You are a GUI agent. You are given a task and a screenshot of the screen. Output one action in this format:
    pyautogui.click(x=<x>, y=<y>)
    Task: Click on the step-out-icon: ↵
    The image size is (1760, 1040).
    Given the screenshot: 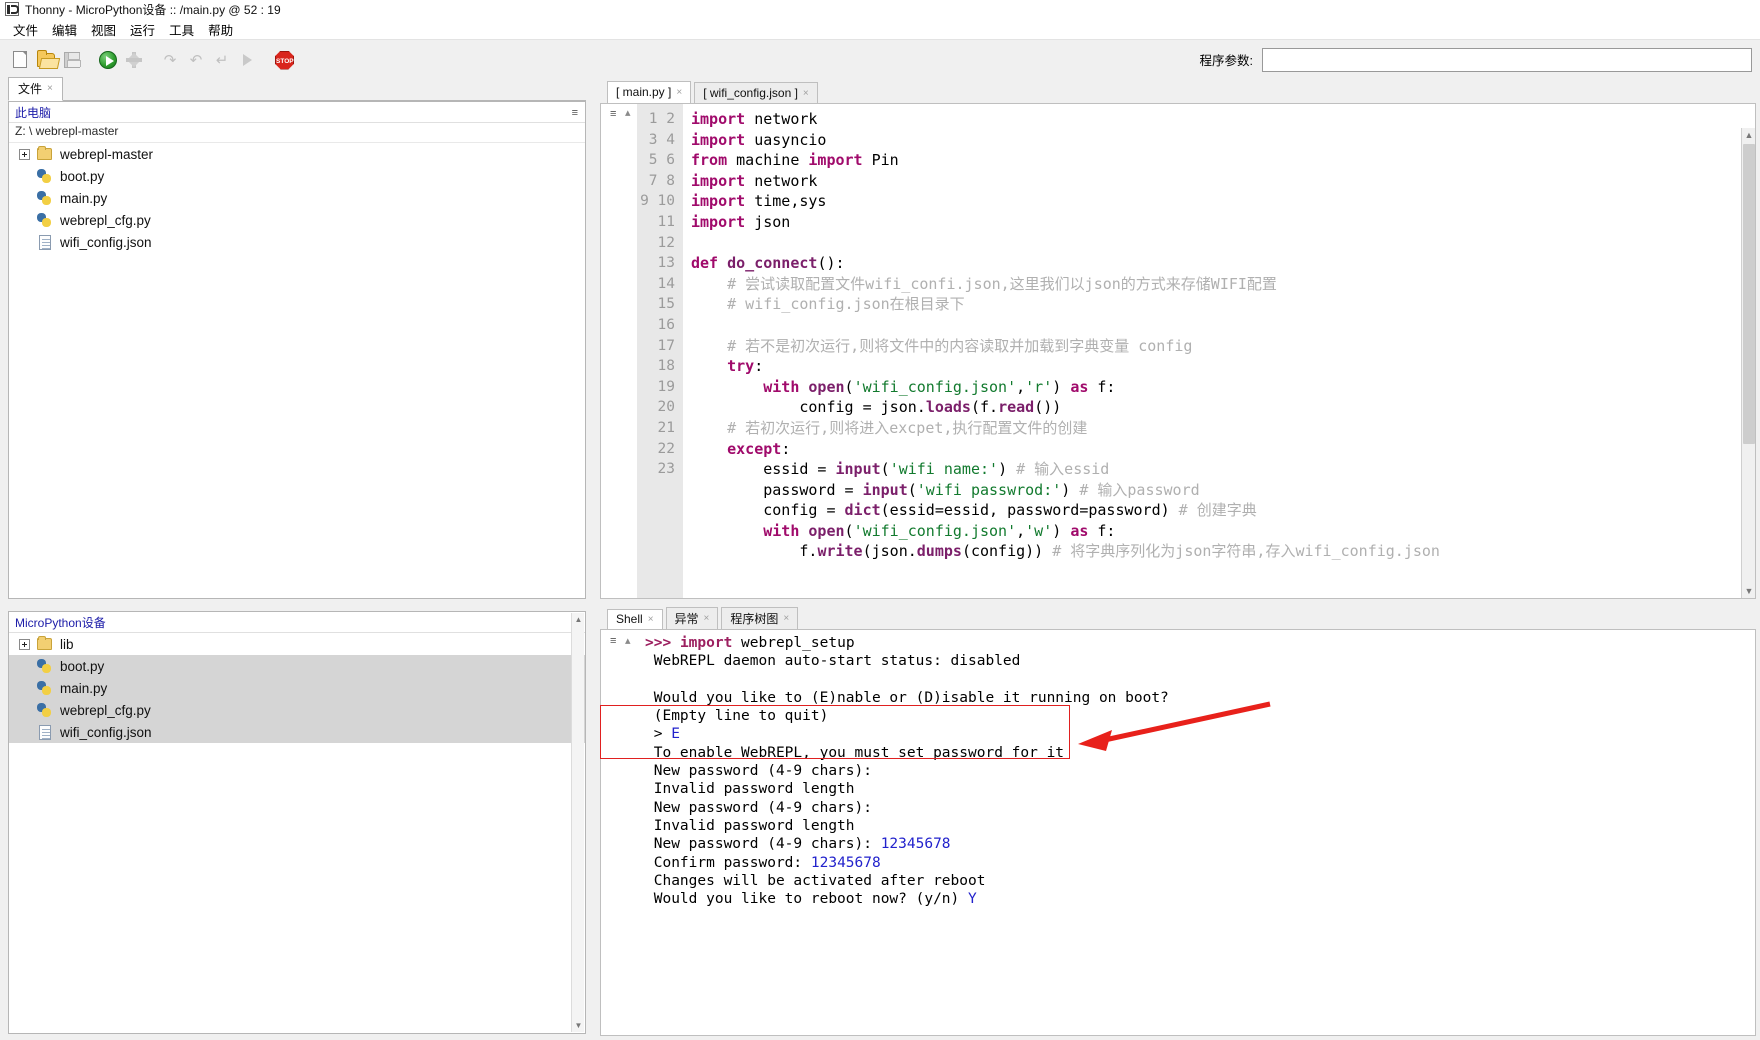 What is the action you would take?
    pyautogui.click(x=222, y=60)
    